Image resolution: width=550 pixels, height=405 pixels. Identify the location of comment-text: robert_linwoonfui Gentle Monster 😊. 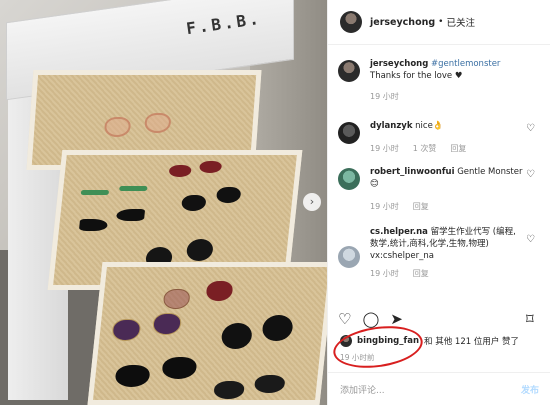
(446, 178).